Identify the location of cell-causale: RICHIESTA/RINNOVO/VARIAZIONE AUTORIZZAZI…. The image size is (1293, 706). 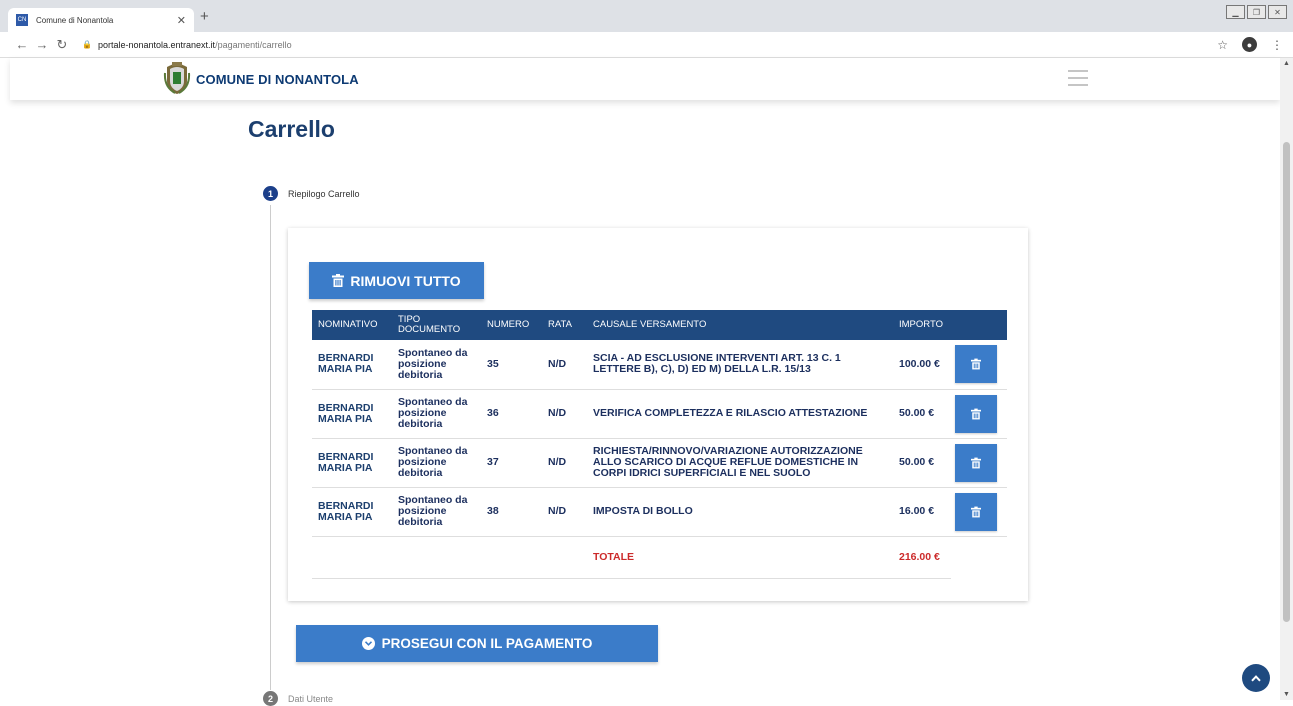
(740, 463).